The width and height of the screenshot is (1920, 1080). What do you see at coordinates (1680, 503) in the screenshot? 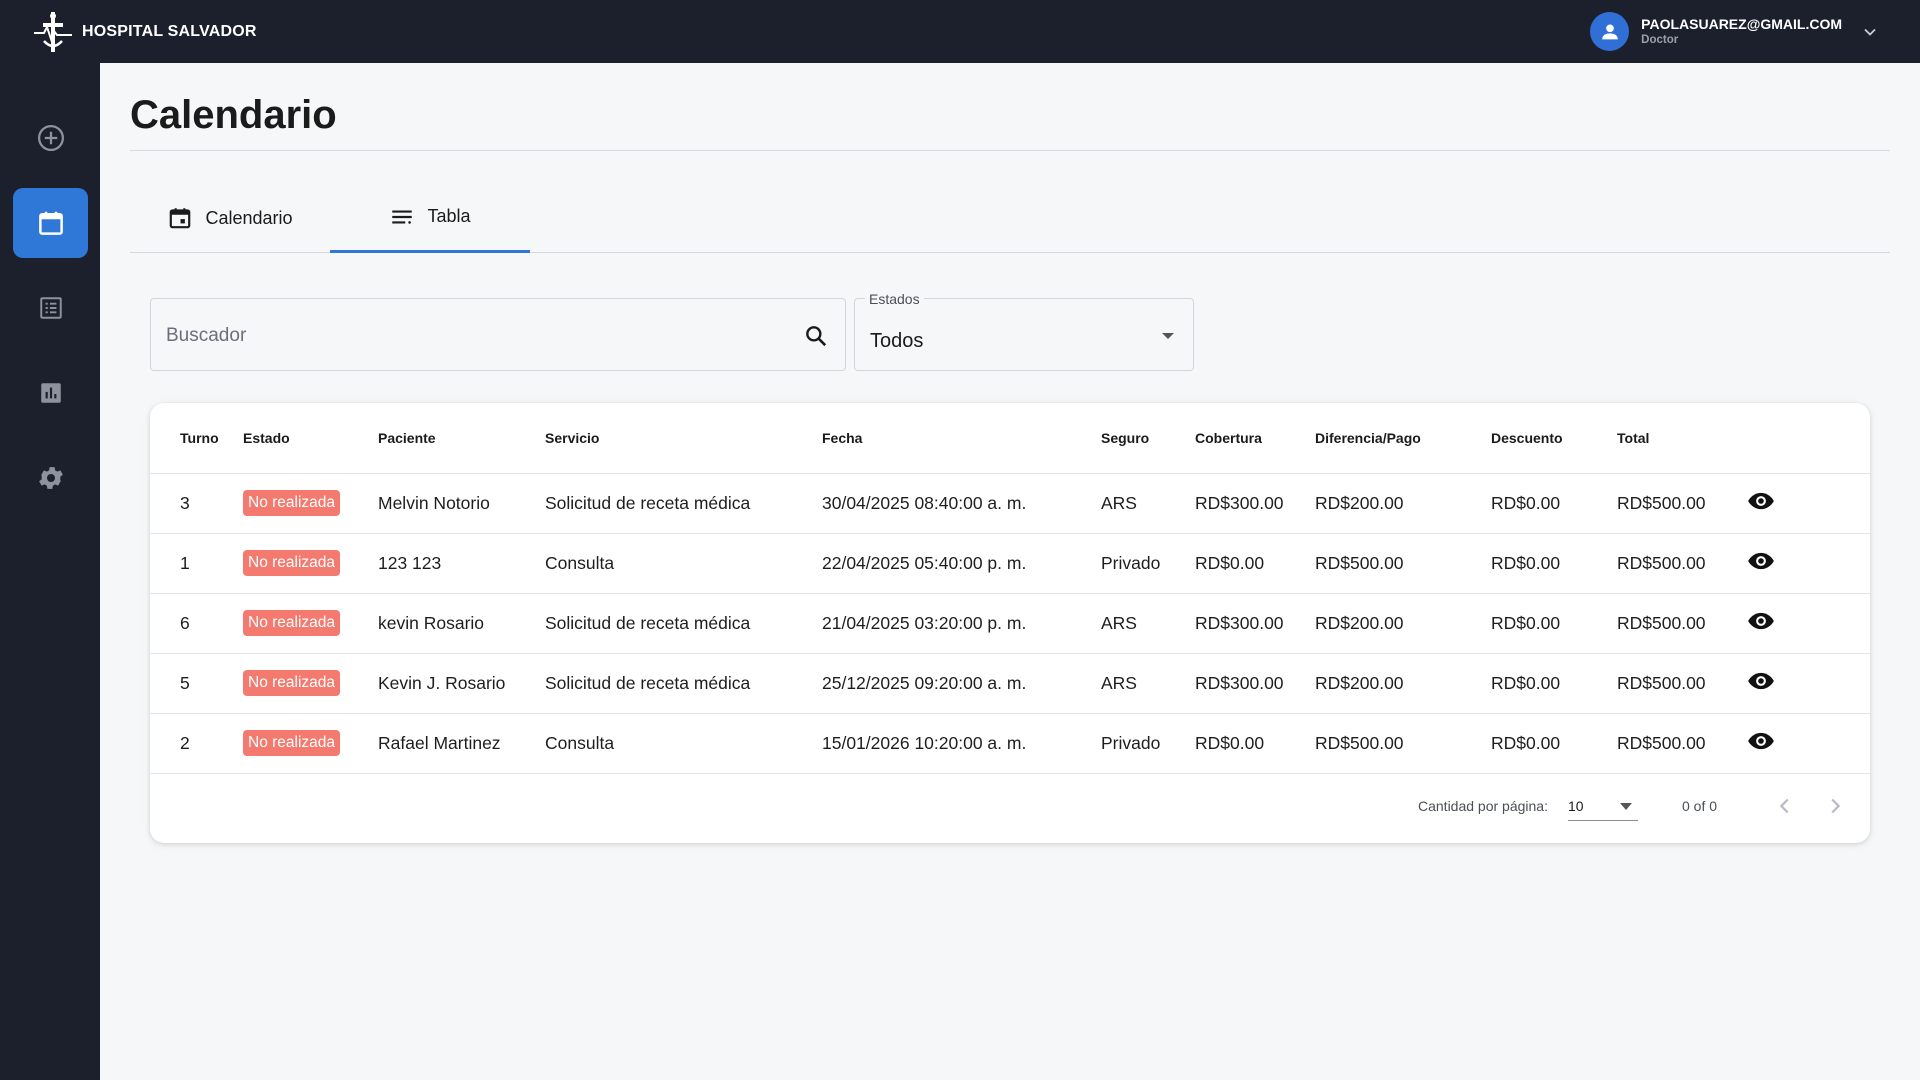
I see `cell-total: RD$500.00` at bounding box center [1680, 503].